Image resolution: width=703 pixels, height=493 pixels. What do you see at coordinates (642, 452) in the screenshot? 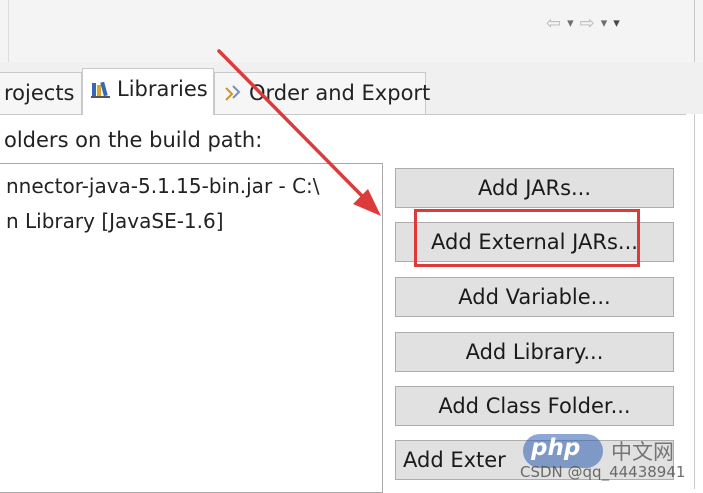
I see `watermark-cn-text: 中文网` at bounding box center [642, 452].